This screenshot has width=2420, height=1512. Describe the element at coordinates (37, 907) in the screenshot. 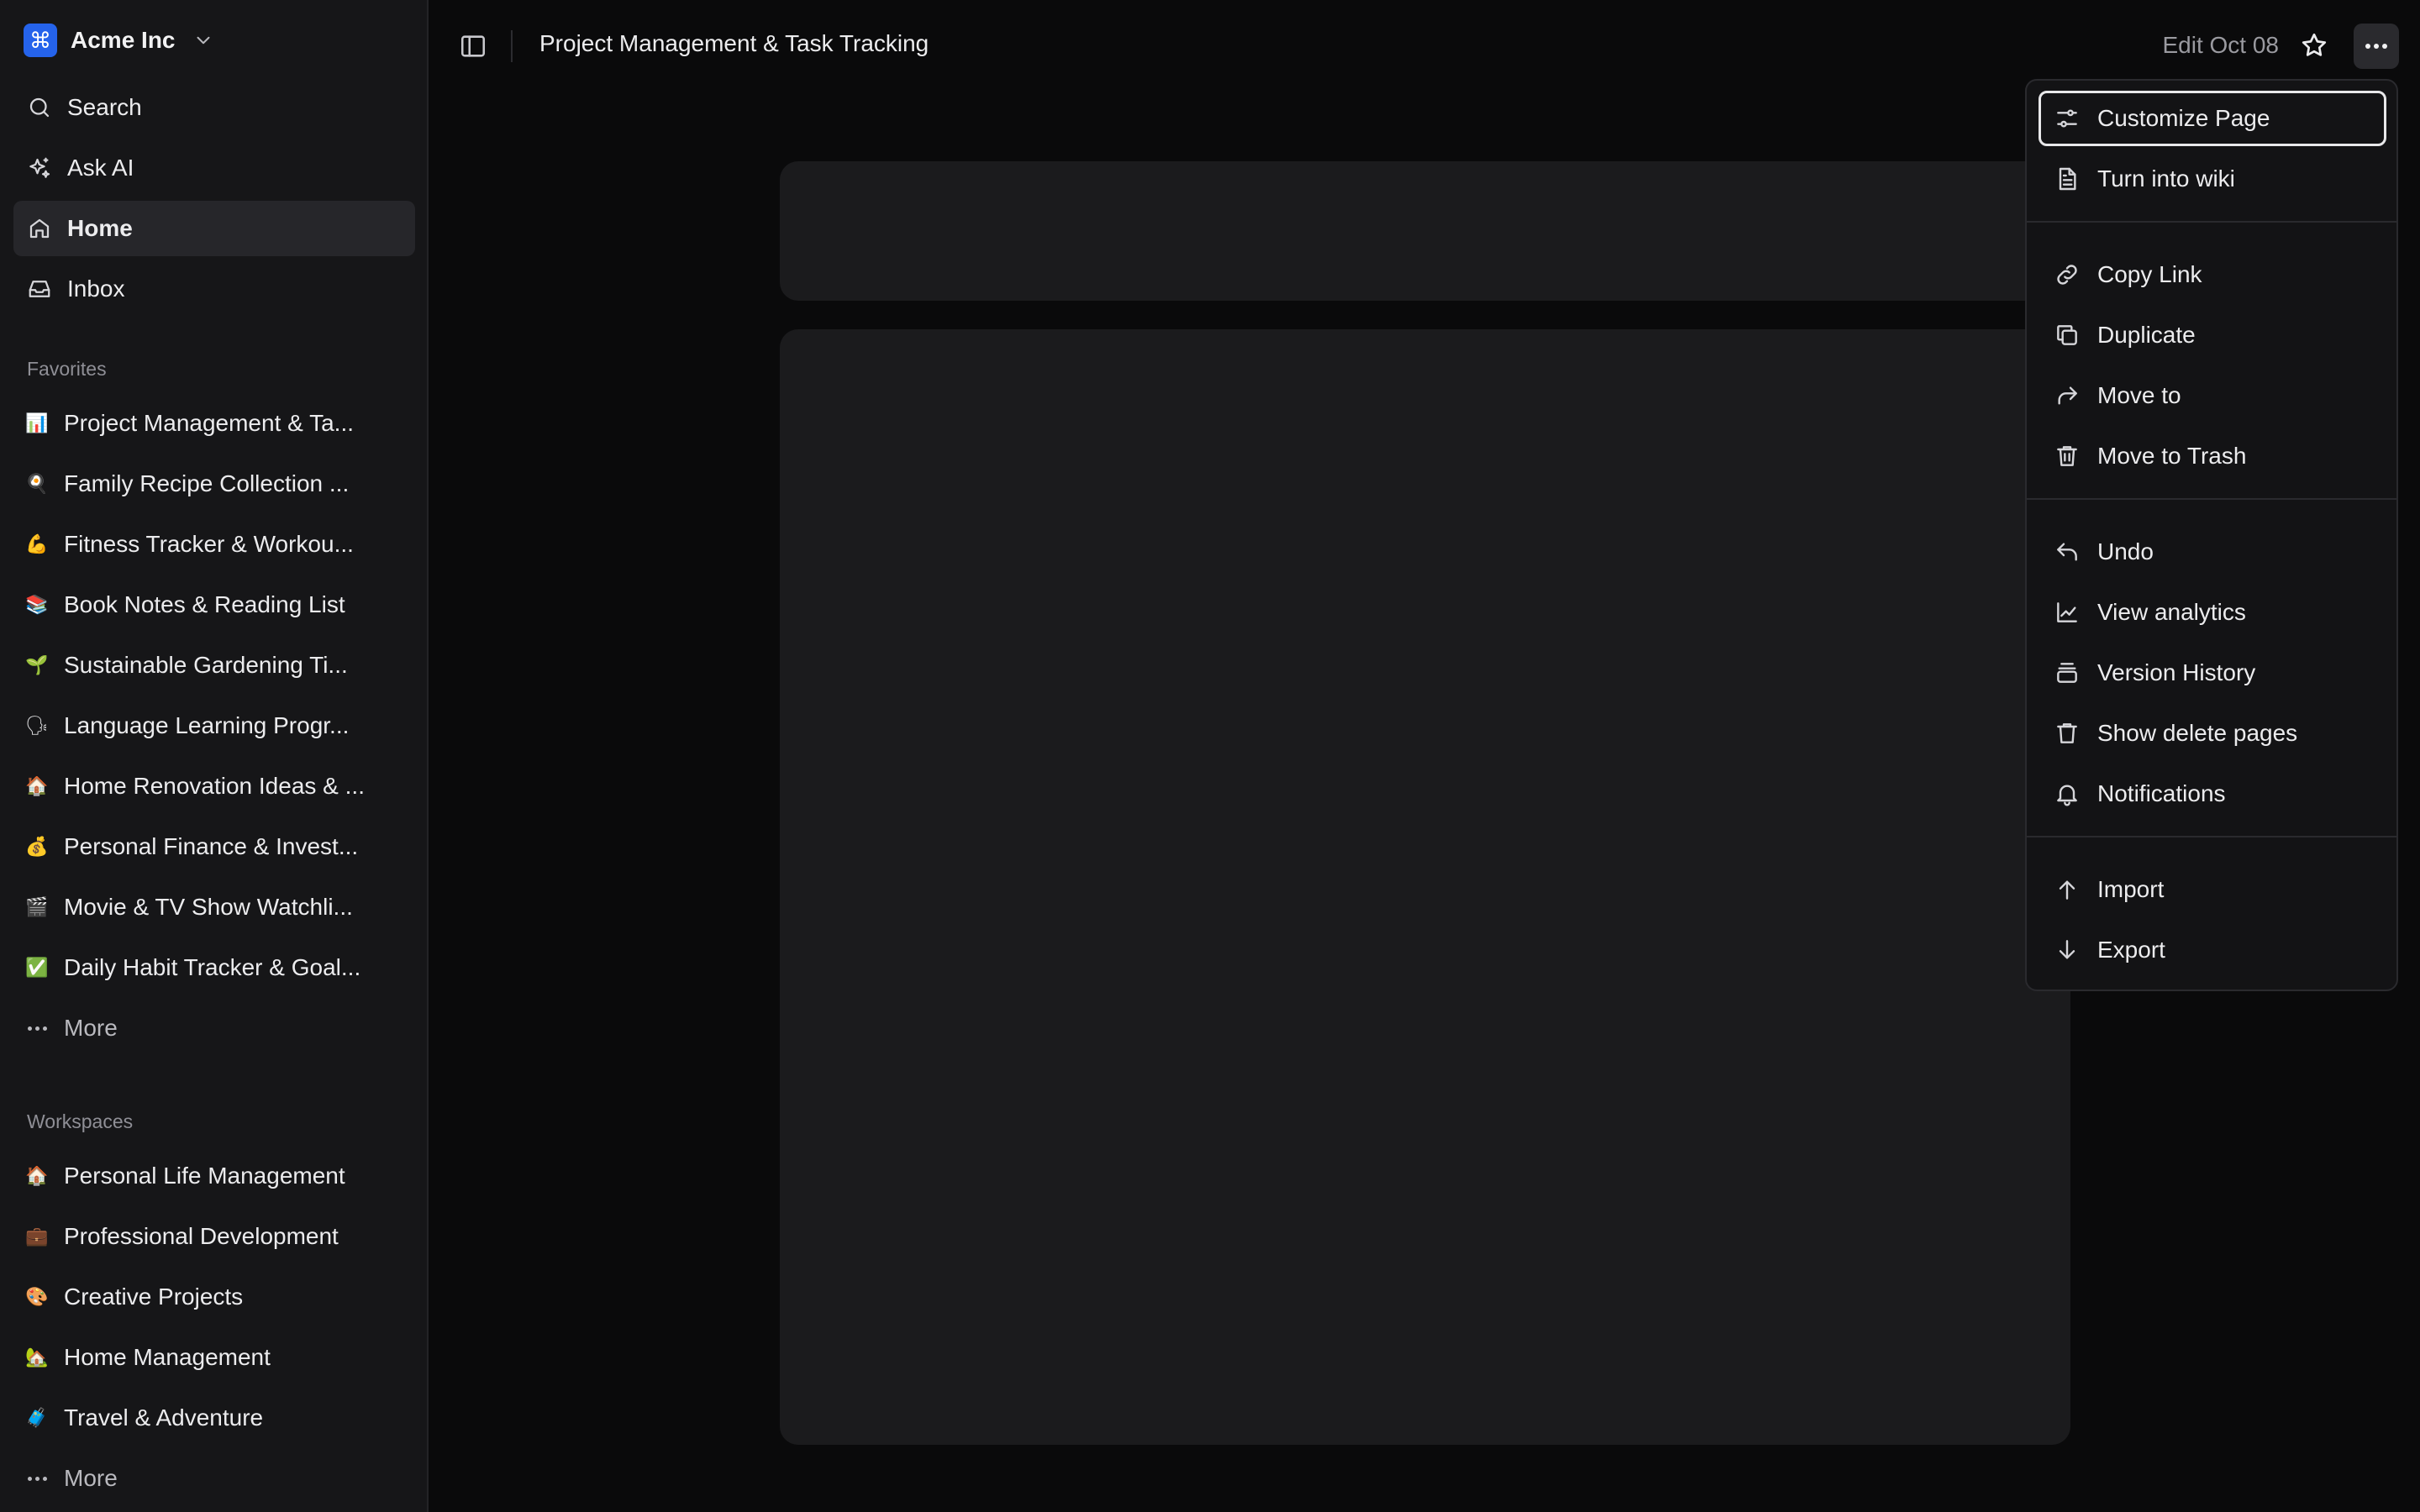

I see `page-emoji-icon: 🎬` at that location.